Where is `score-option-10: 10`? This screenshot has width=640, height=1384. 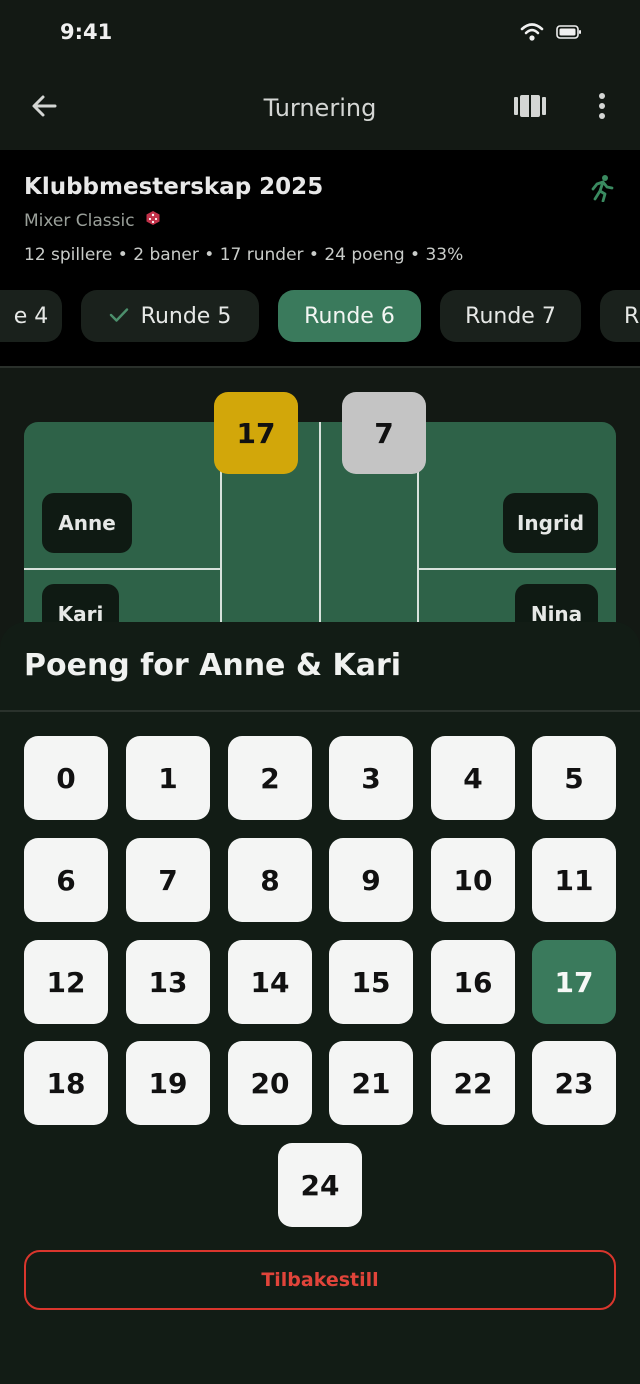
score-option-10: 10 is located at coordinates (473, 880).